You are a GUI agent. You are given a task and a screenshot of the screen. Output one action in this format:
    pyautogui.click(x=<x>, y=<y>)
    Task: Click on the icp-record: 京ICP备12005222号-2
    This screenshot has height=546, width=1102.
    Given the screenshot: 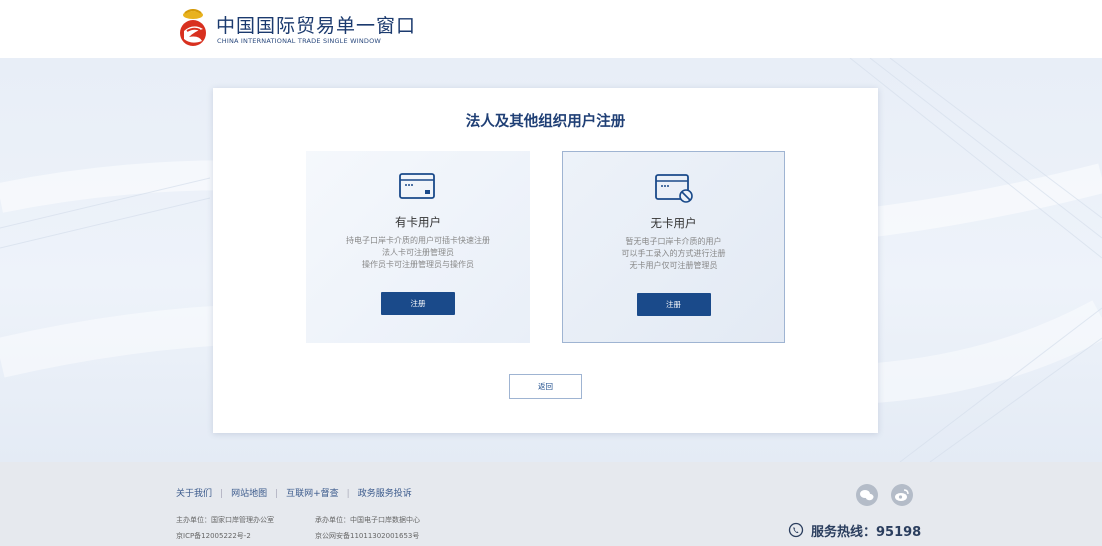 What is the action you would take?
    pyautogui.click(x=213, y=536)
    